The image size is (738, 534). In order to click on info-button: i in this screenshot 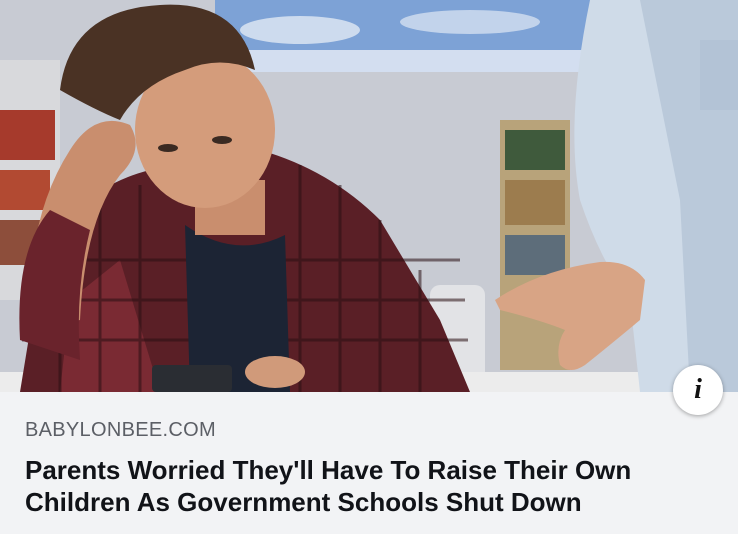, I will do `click(698, 390)`.